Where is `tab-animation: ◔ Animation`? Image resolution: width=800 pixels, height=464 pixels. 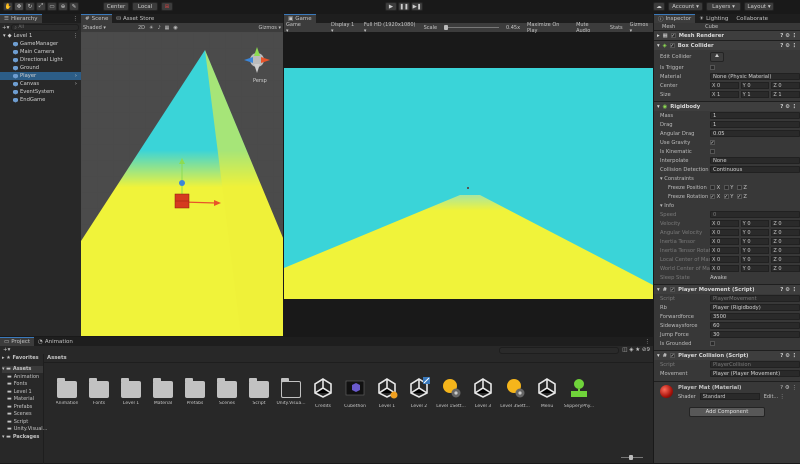
tab-animation: ◔ Animation is located at coordinates (55, 341).